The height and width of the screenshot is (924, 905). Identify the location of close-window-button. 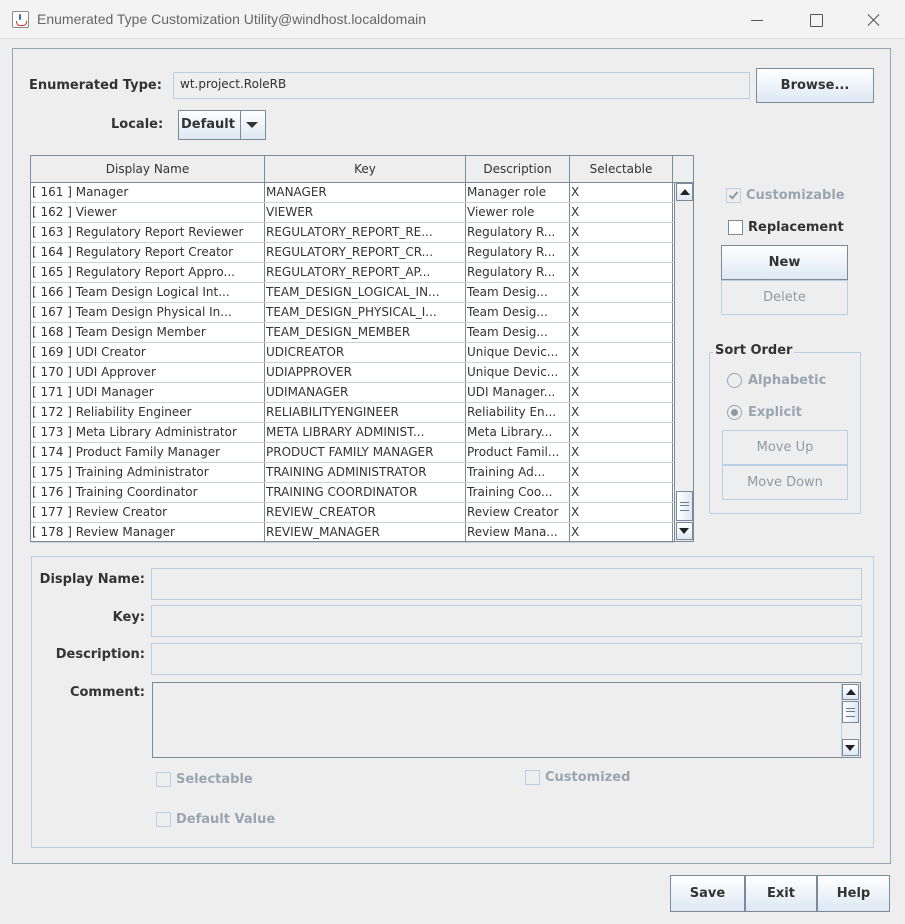
(874, 20).